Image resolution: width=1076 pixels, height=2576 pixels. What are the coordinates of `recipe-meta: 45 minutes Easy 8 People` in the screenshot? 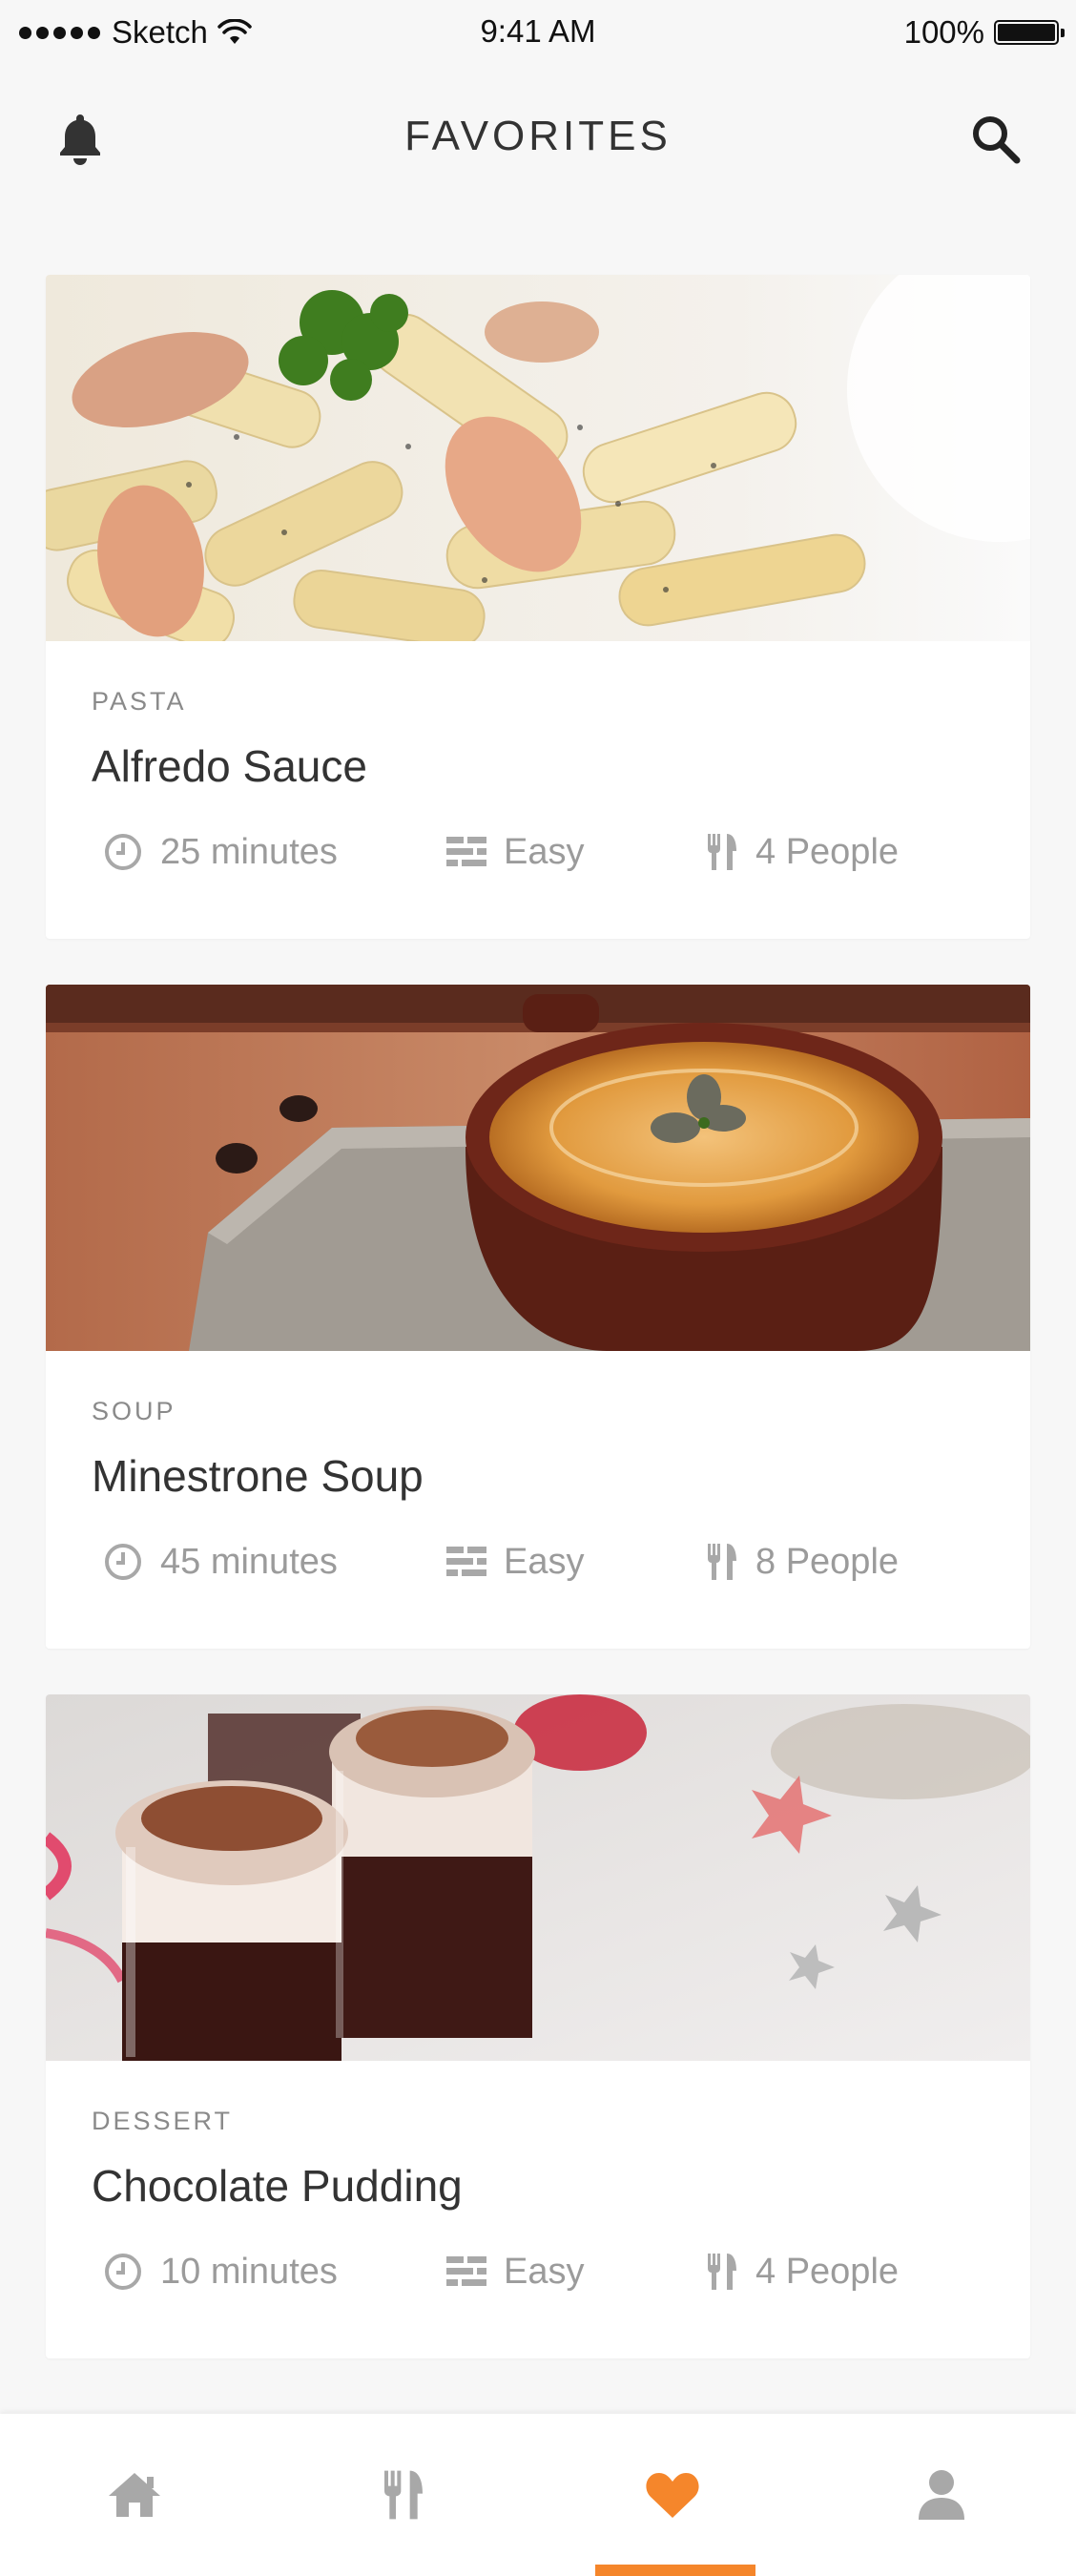 It's located at (561, 1562).